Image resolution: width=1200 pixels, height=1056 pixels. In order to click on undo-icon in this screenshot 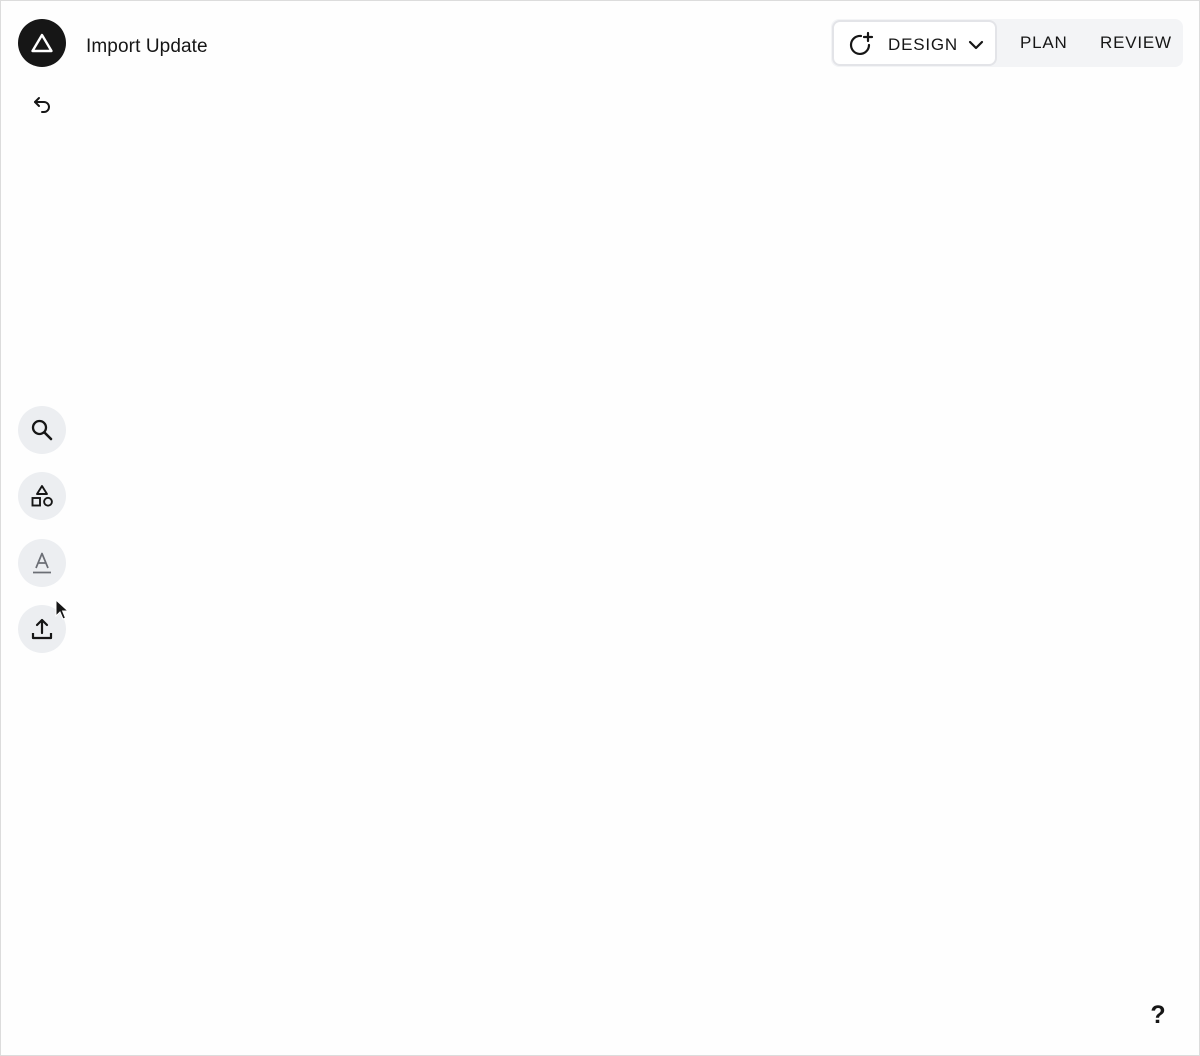, I will do `click(42, 105)`.